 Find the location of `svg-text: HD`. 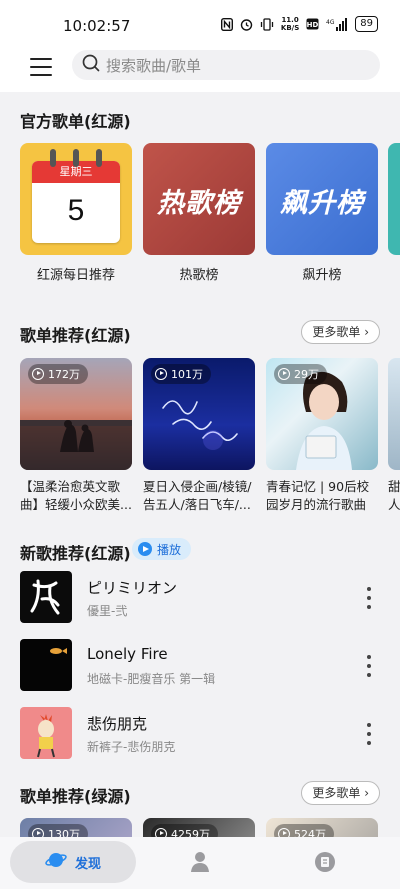

svg-text: HD is located at coordinates (313, 25).